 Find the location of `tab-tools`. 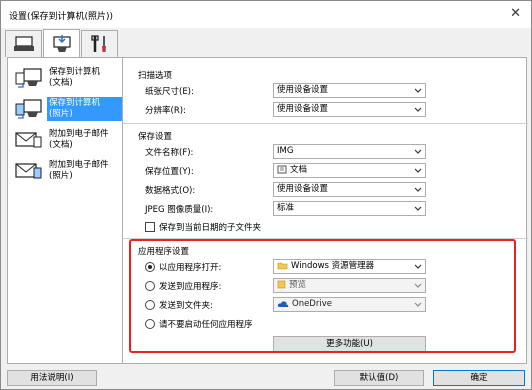

tab-tools is located at coordinates (99, 43).